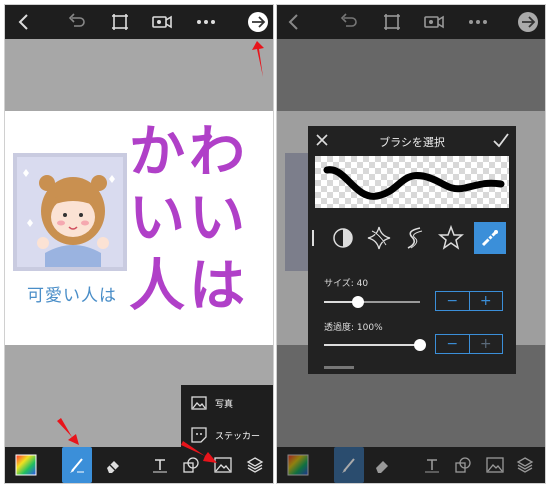  Describe the element at coordinates (420, 345) in the screenshot. I see `opacity-slider-knob` at that location.